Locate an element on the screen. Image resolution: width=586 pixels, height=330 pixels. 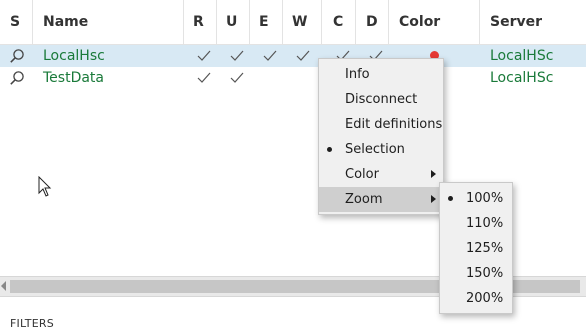
menu-item-selection: Selection is located at coordinates (381, 149).